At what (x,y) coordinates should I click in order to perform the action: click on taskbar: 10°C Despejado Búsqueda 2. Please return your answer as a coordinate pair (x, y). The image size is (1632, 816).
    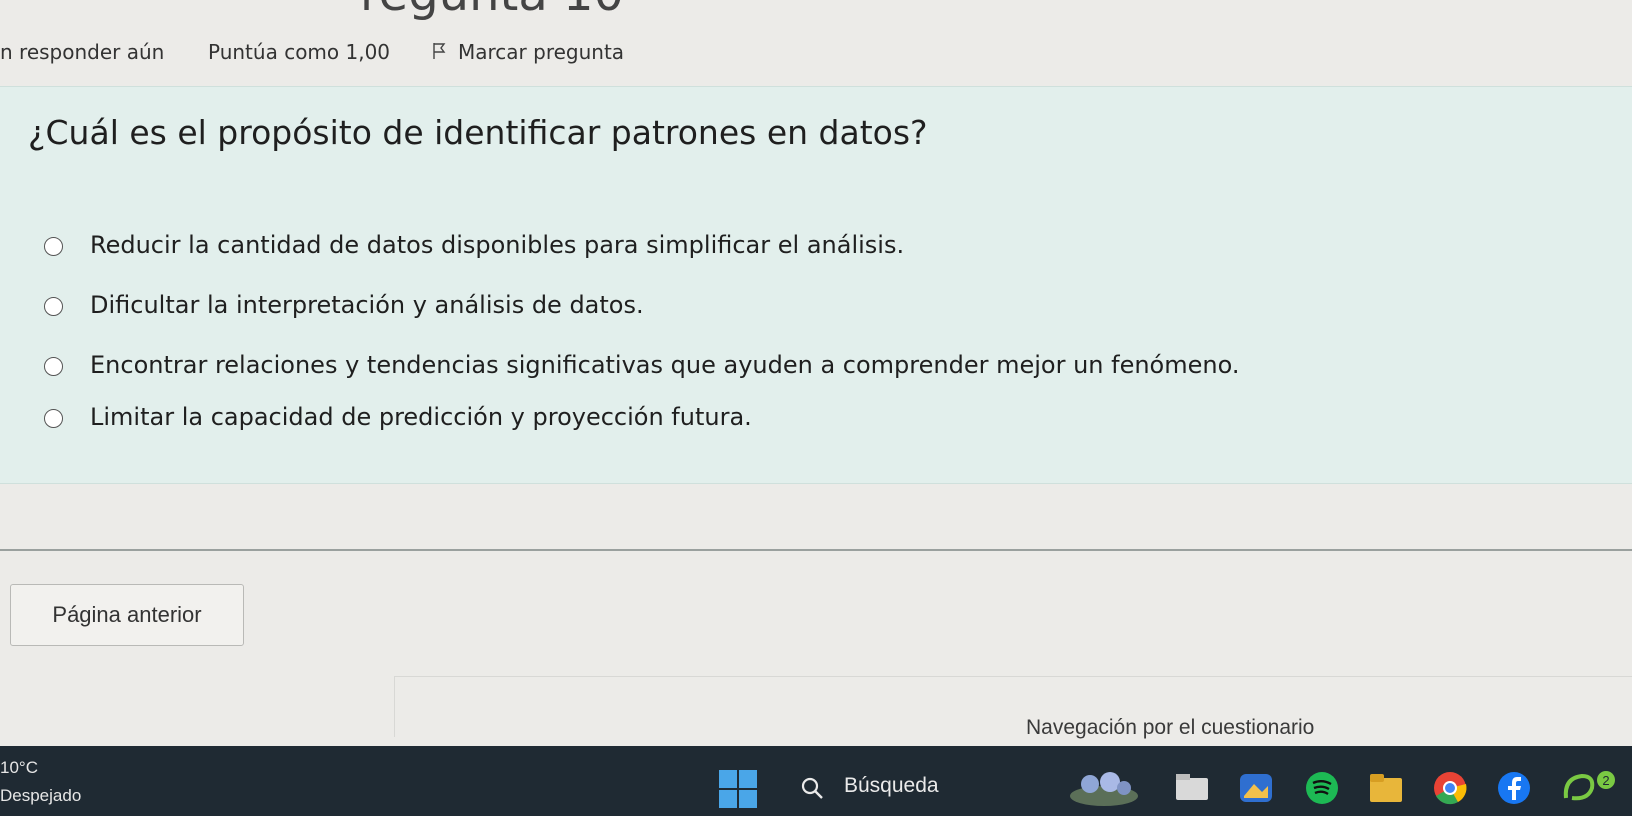
    Looking at the image, I should click on (816, 781).